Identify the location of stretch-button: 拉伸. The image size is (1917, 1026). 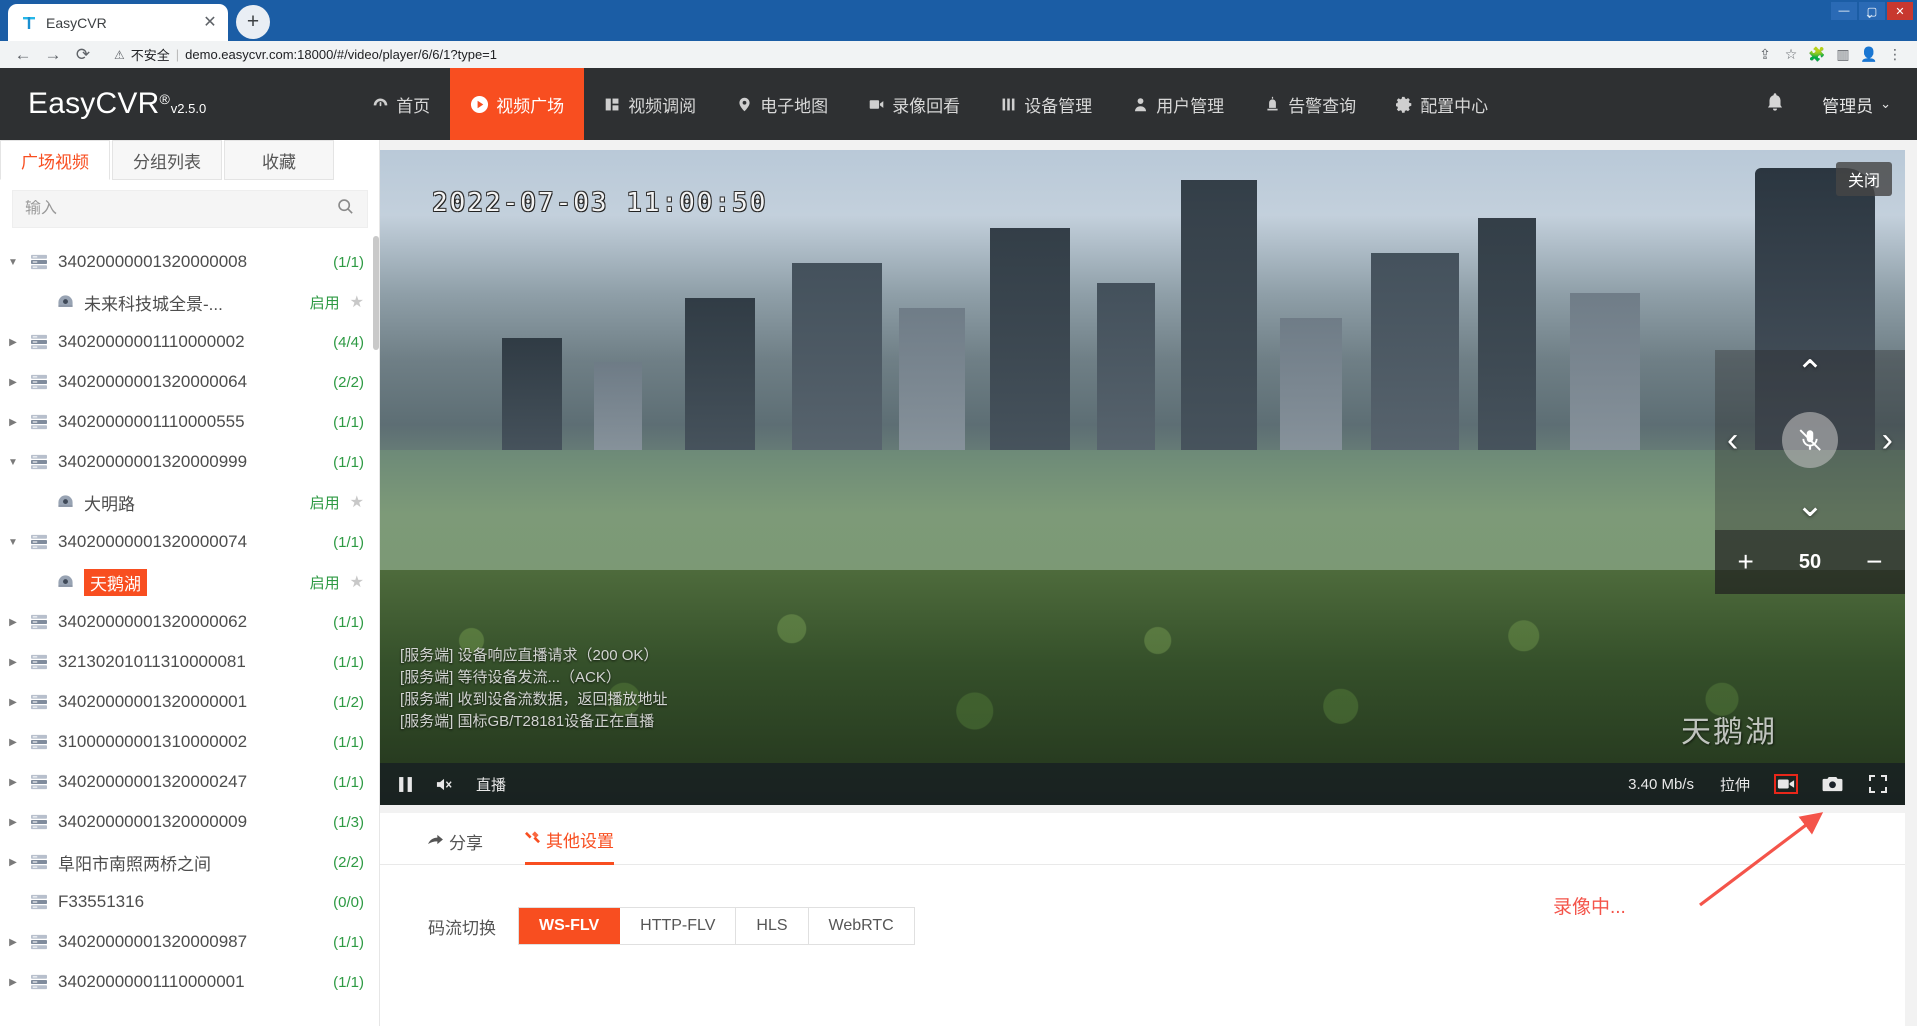
(1735, 784).